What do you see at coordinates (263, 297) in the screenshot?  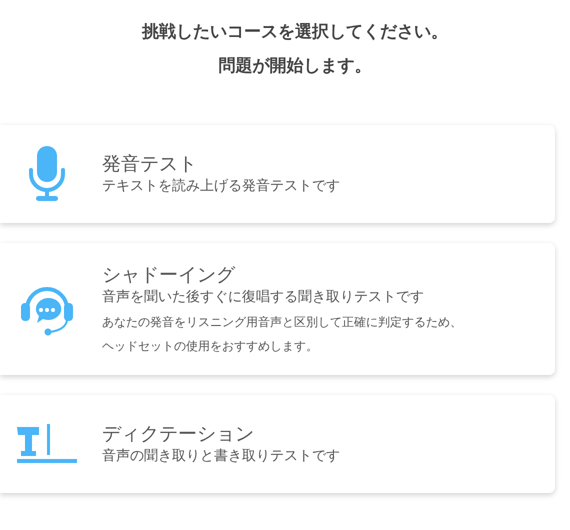 I see `course-description: 音声を聞いた後すぐに復唱する聞き取りテストです` at bounding box center [263, 297].